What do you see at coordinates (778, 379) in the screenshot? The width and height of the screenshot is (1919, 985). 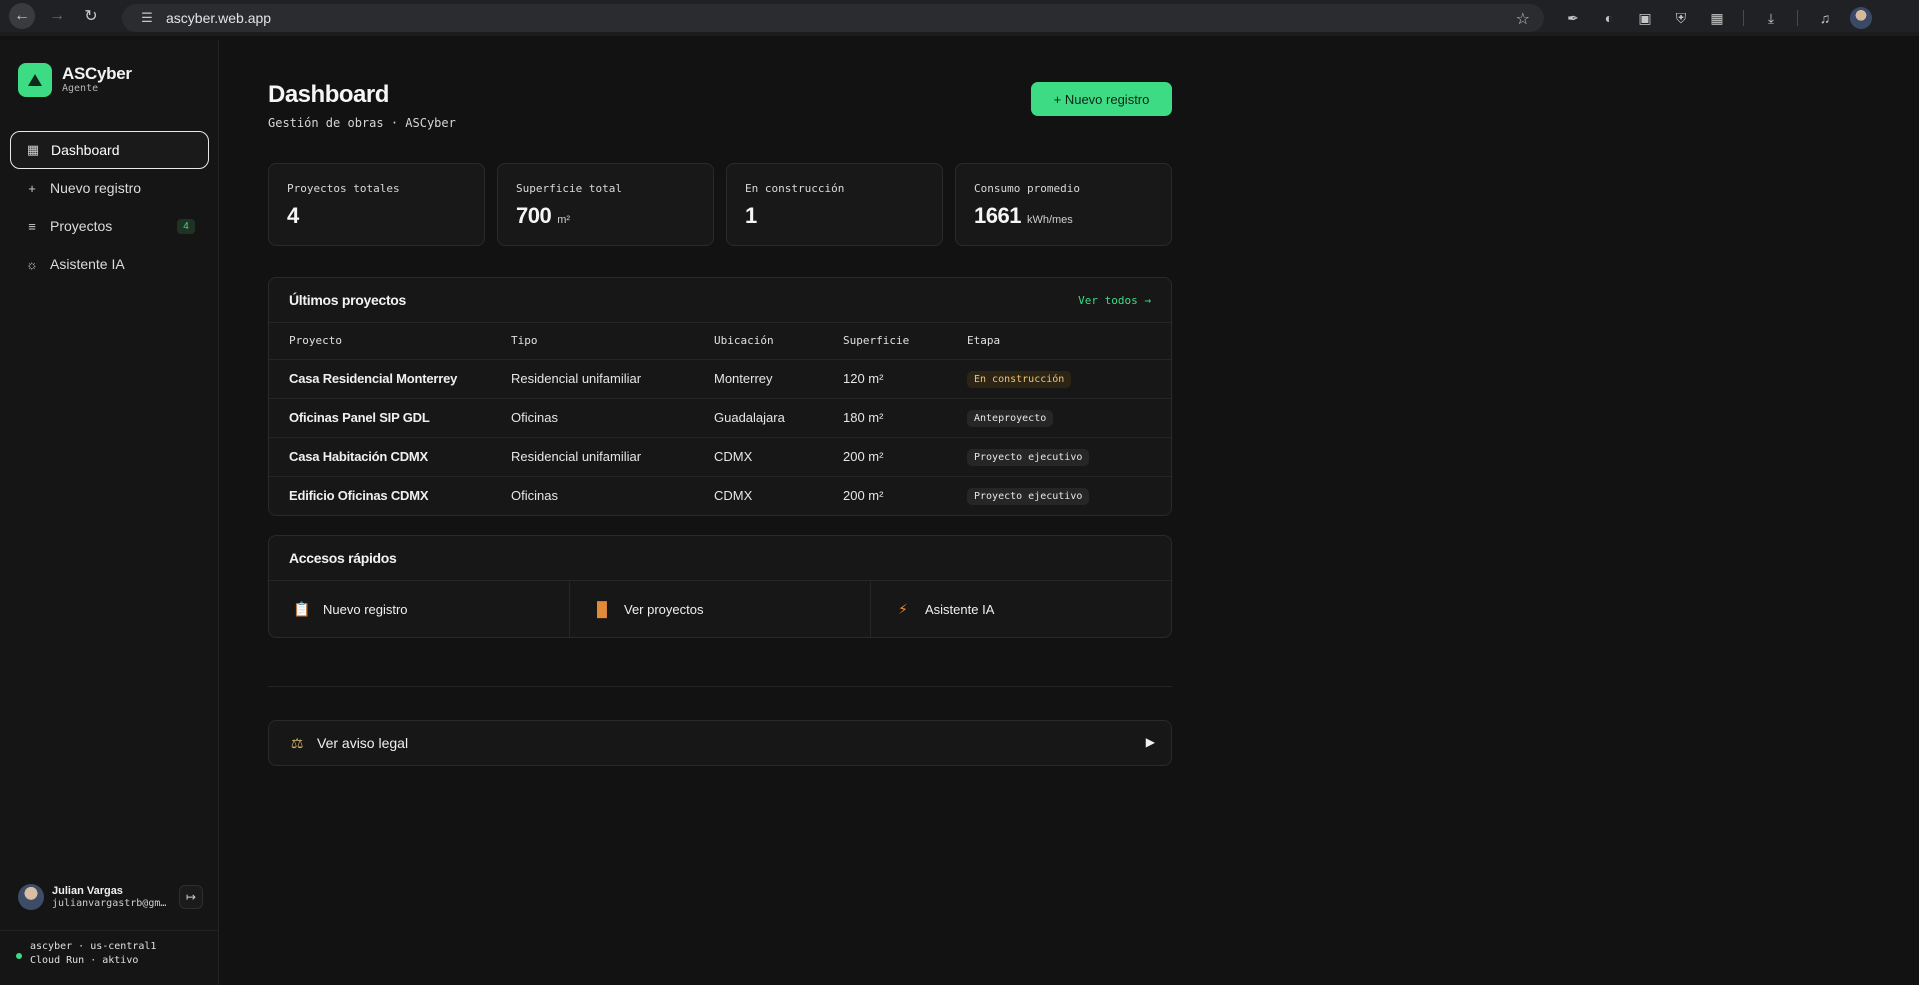 I see `project-location: Monterrey` at bounding box center [778, 379].